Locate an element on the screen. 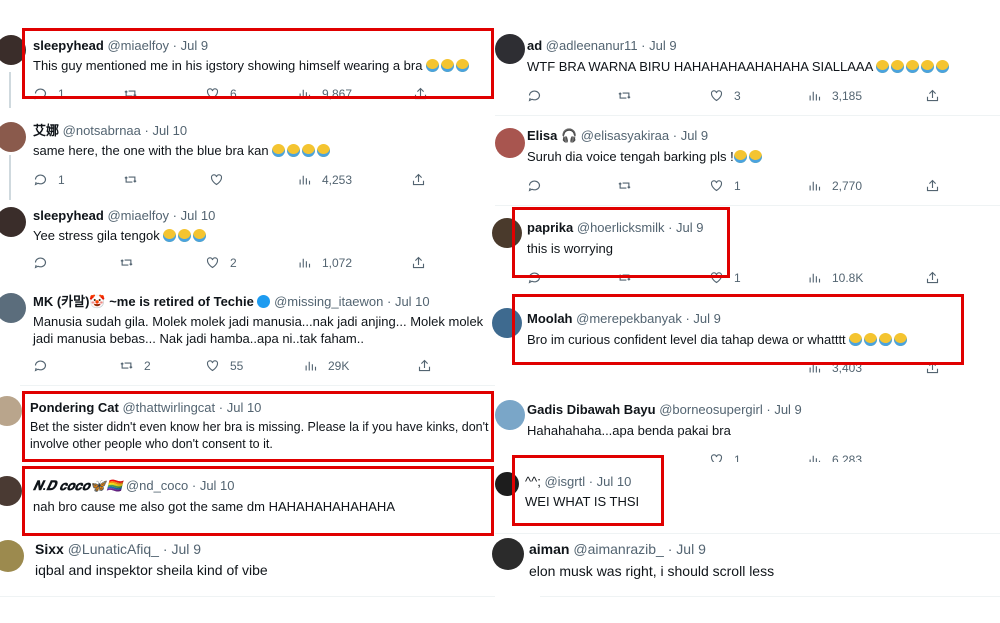 The image size is (1000, 623). views-button: 4,253 is located at coordinates (324, 179).